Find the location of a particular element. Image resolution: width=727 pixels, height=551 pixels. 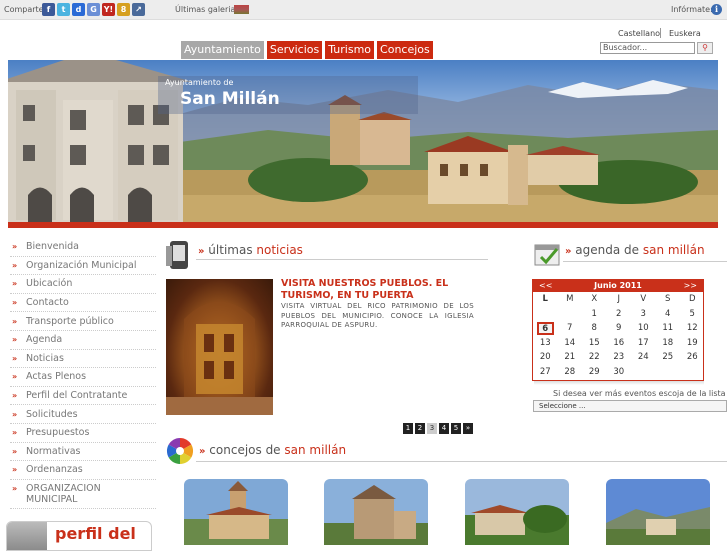

digg-icon: 8 is located at coordinates (123, 9).